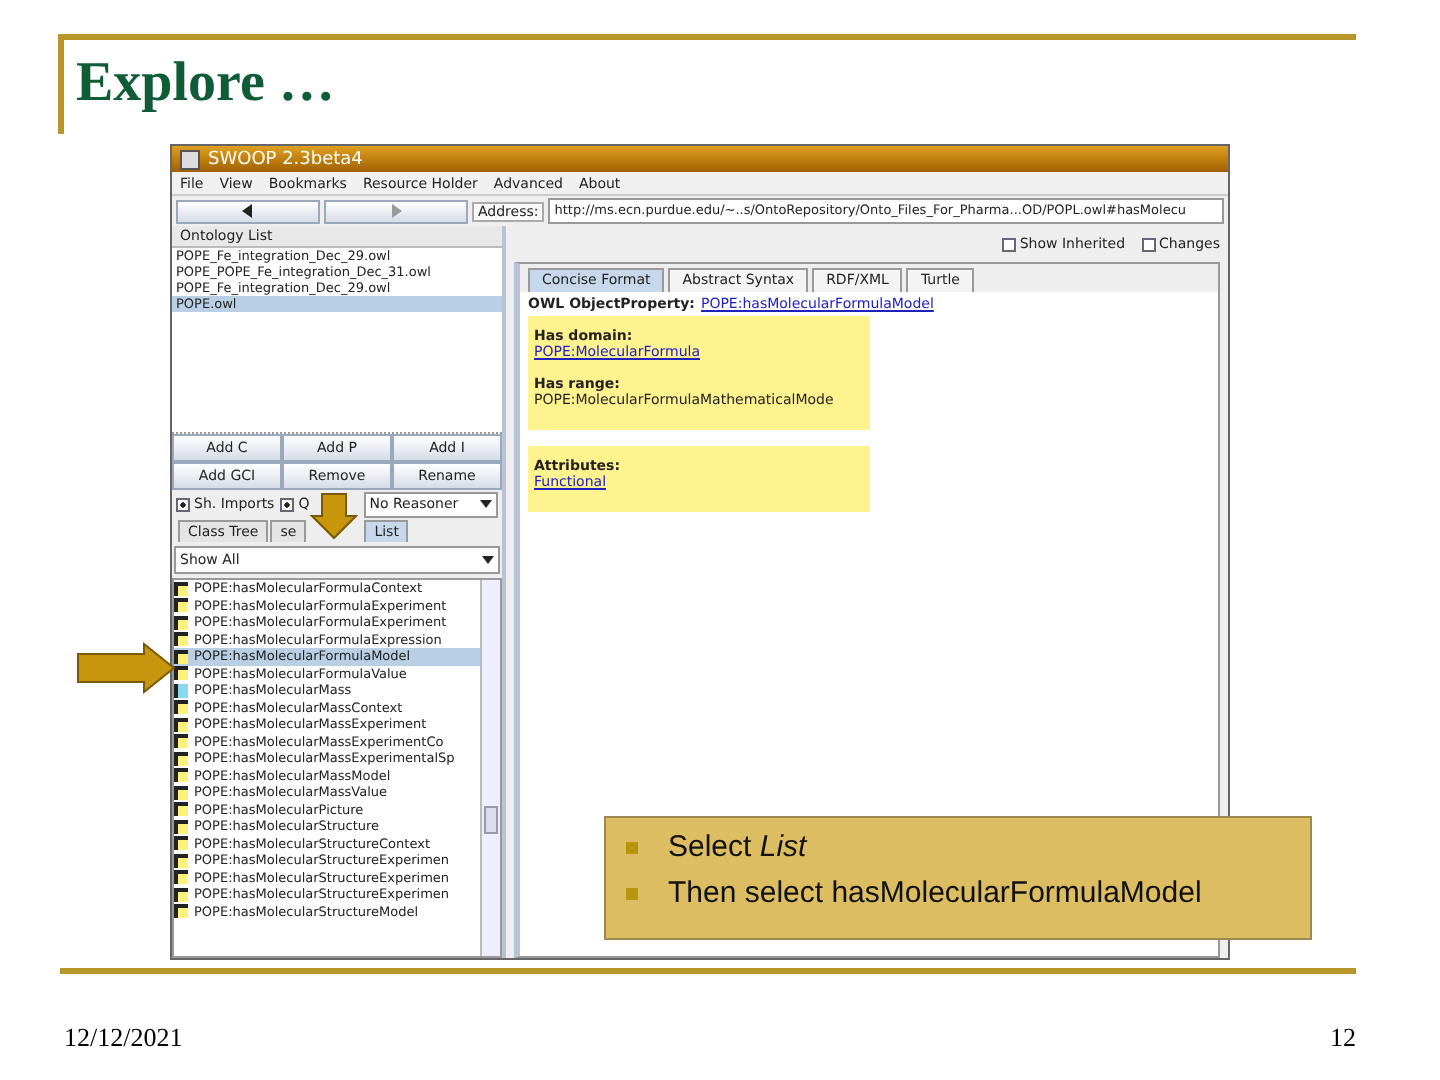 Image resolution: width=1440 pixels, height=1080 pixels. What do you see at coordinates (935, 893) in the screenshot?
I see `callout-text: Then select hasMolecularFormulaModel` at bounding box center [935, 893].